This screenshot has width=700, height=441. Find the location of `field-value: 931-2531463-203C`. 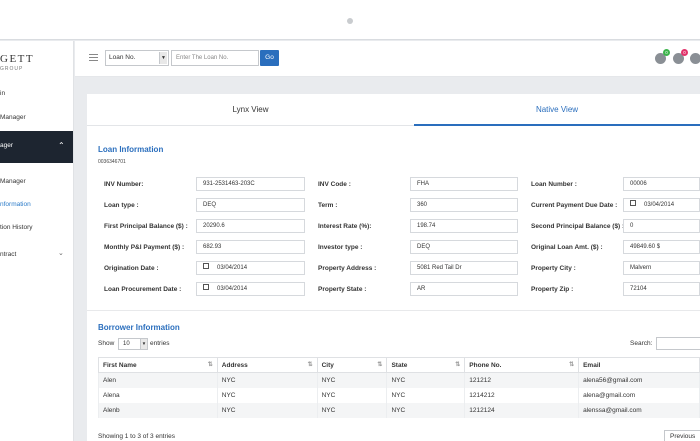

field-value: 931-2531463-203C is located at coordinates (250, 184).